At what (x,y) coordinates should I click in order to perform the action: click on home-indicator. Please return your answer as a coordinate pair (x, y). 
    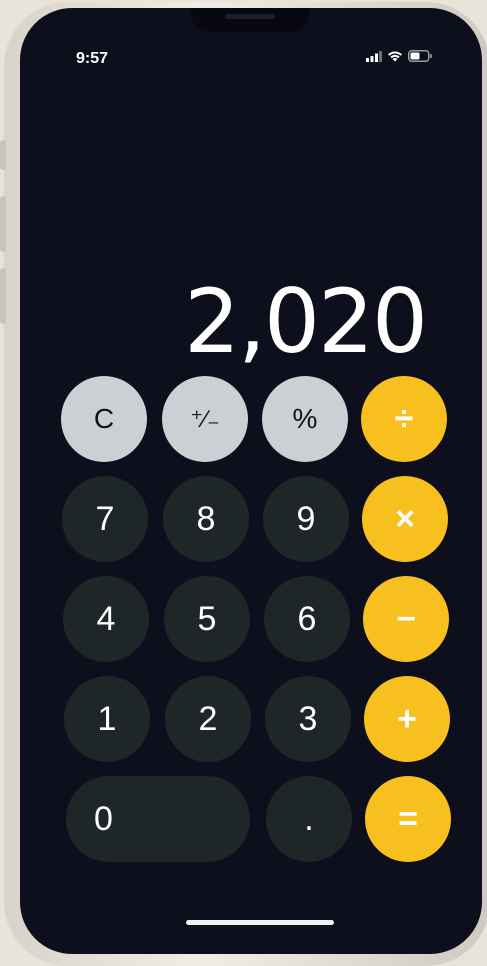
    Looking at the image, I should click on (260, 922).